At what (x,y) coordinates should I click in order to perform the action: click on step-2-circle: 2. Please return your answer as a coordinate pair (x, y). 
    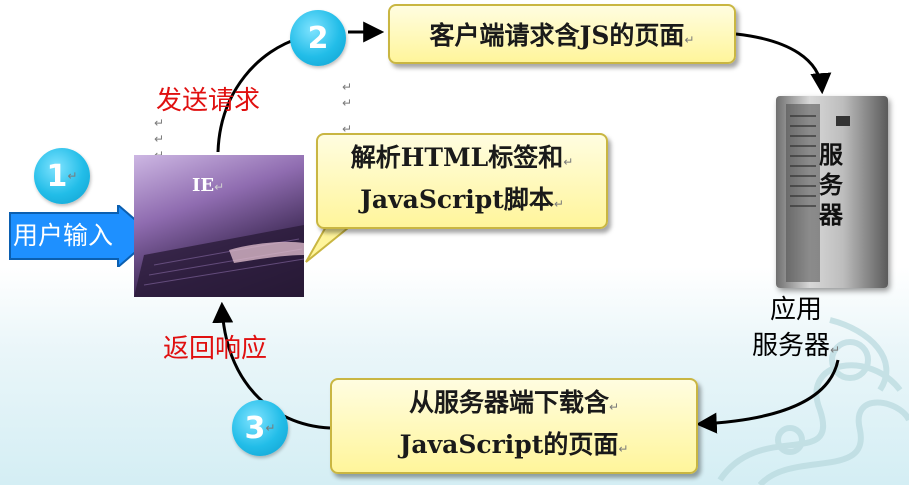
    Looking at the image, I should click on (318, 38).